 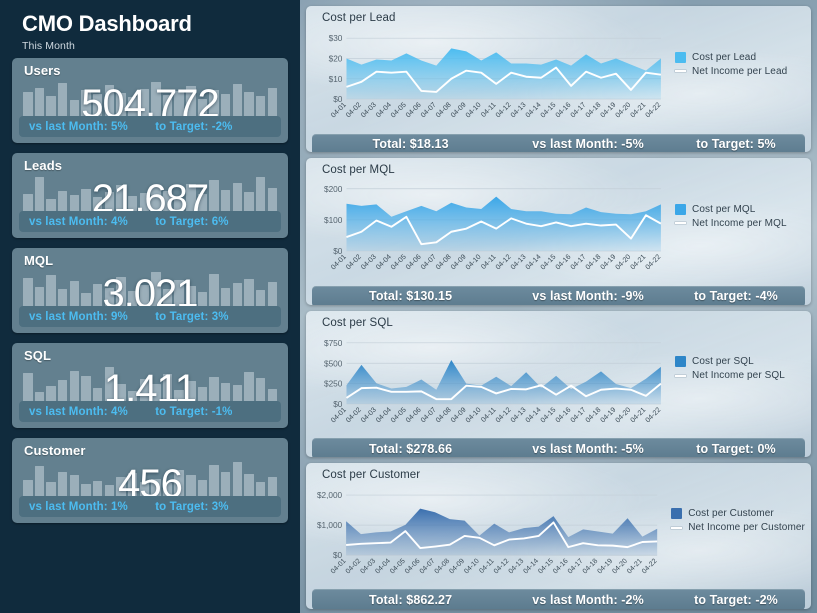 I want to click on legend-item: Cost per Lead, so click(x=740, y=57).